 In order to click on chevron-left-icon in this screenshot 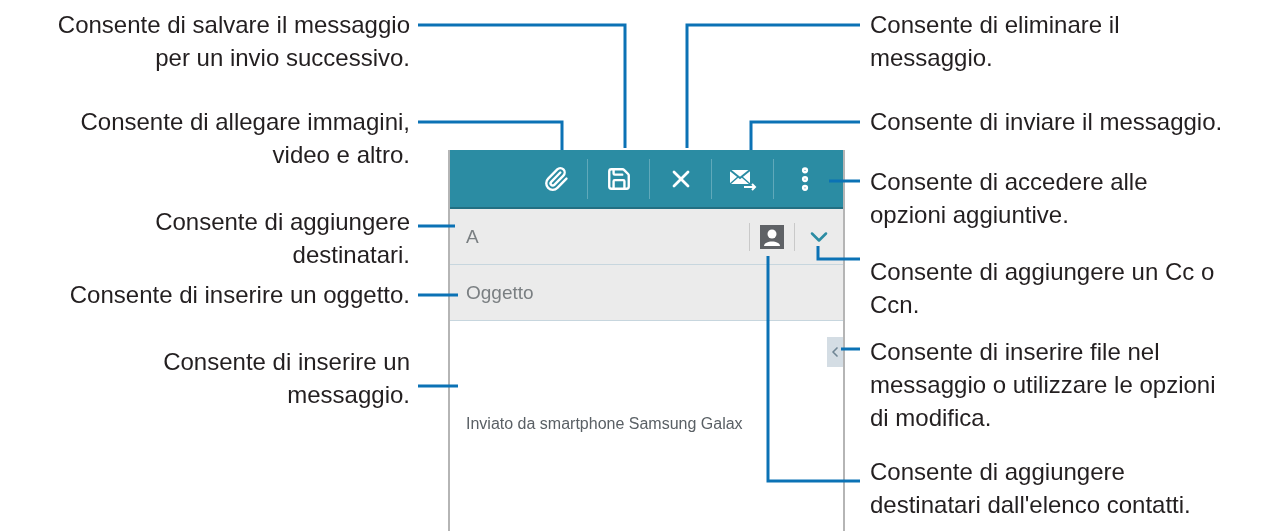, I will do `click(835, 352)`.